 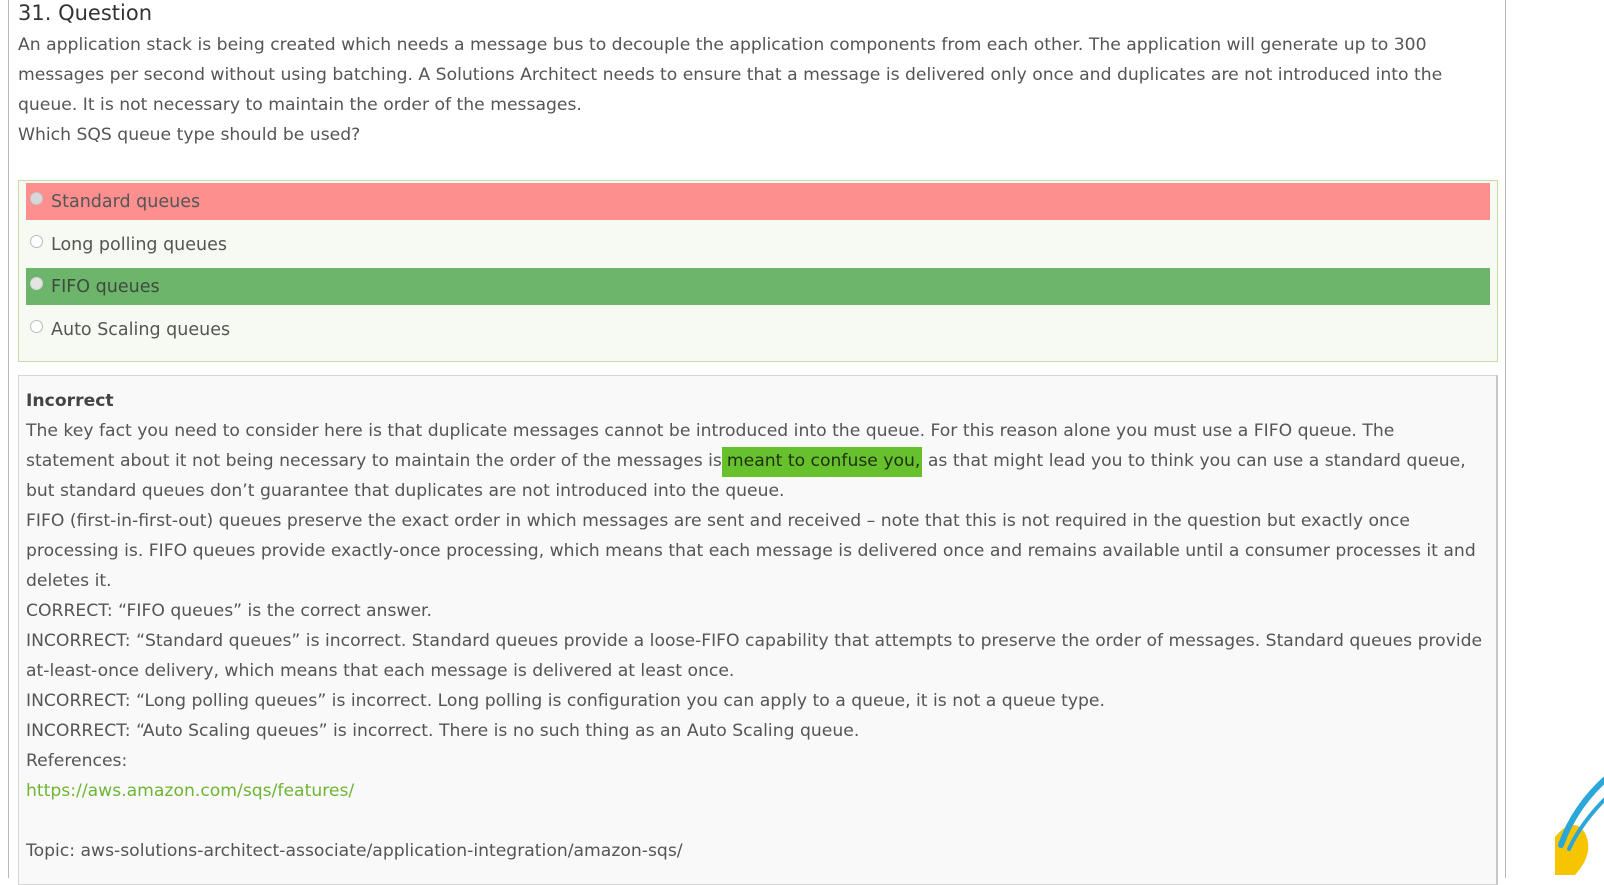 I want to click on reference-link: https://aws.amazon.com/sqs/features/, so click(x=190, y=791).